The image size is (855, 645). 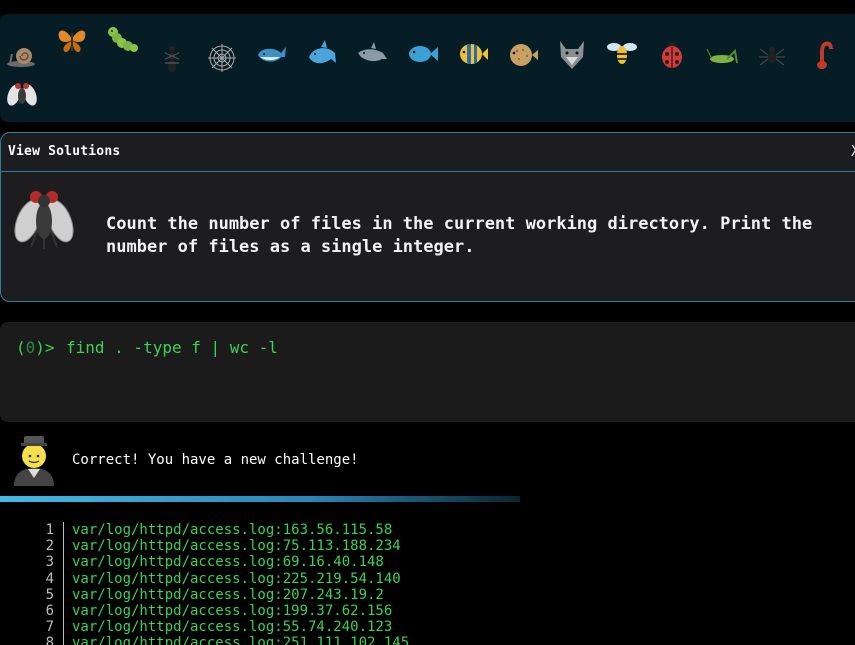 I want to click on view-solutions-button: View Solutions, so click(x=64, y=151).